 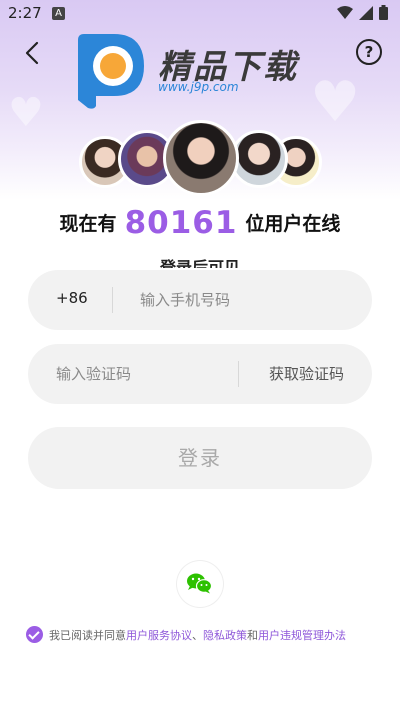 I want to click on help-icon: ?, so click(x=369, y=52).